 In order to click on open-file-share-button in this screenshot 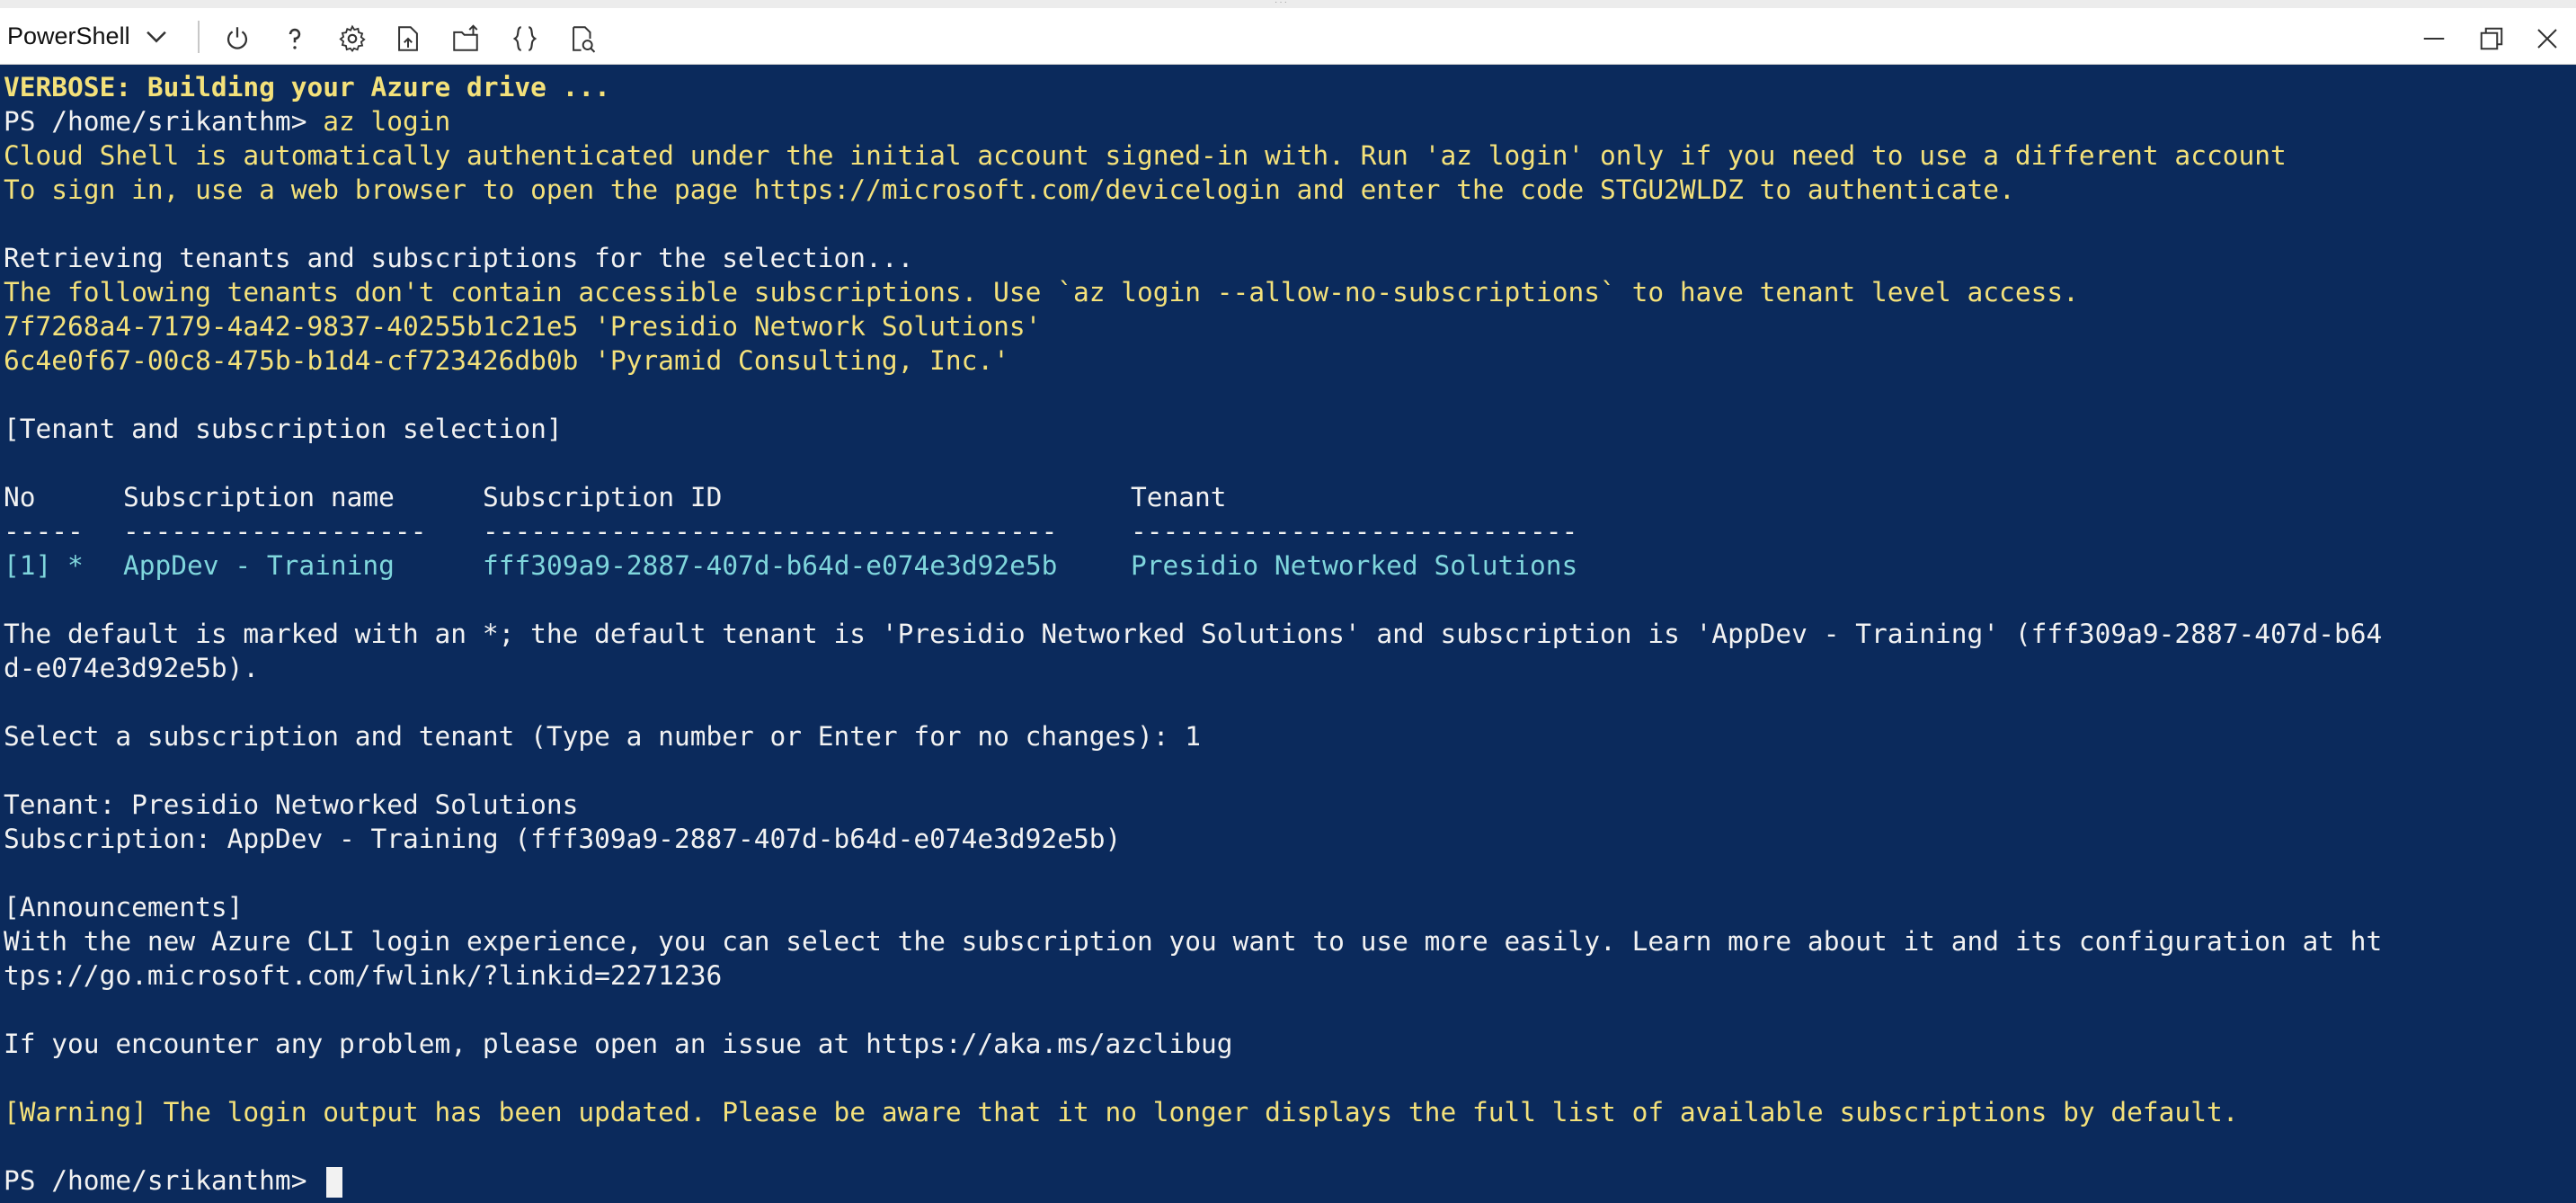, I will do `click(466, 39)`.